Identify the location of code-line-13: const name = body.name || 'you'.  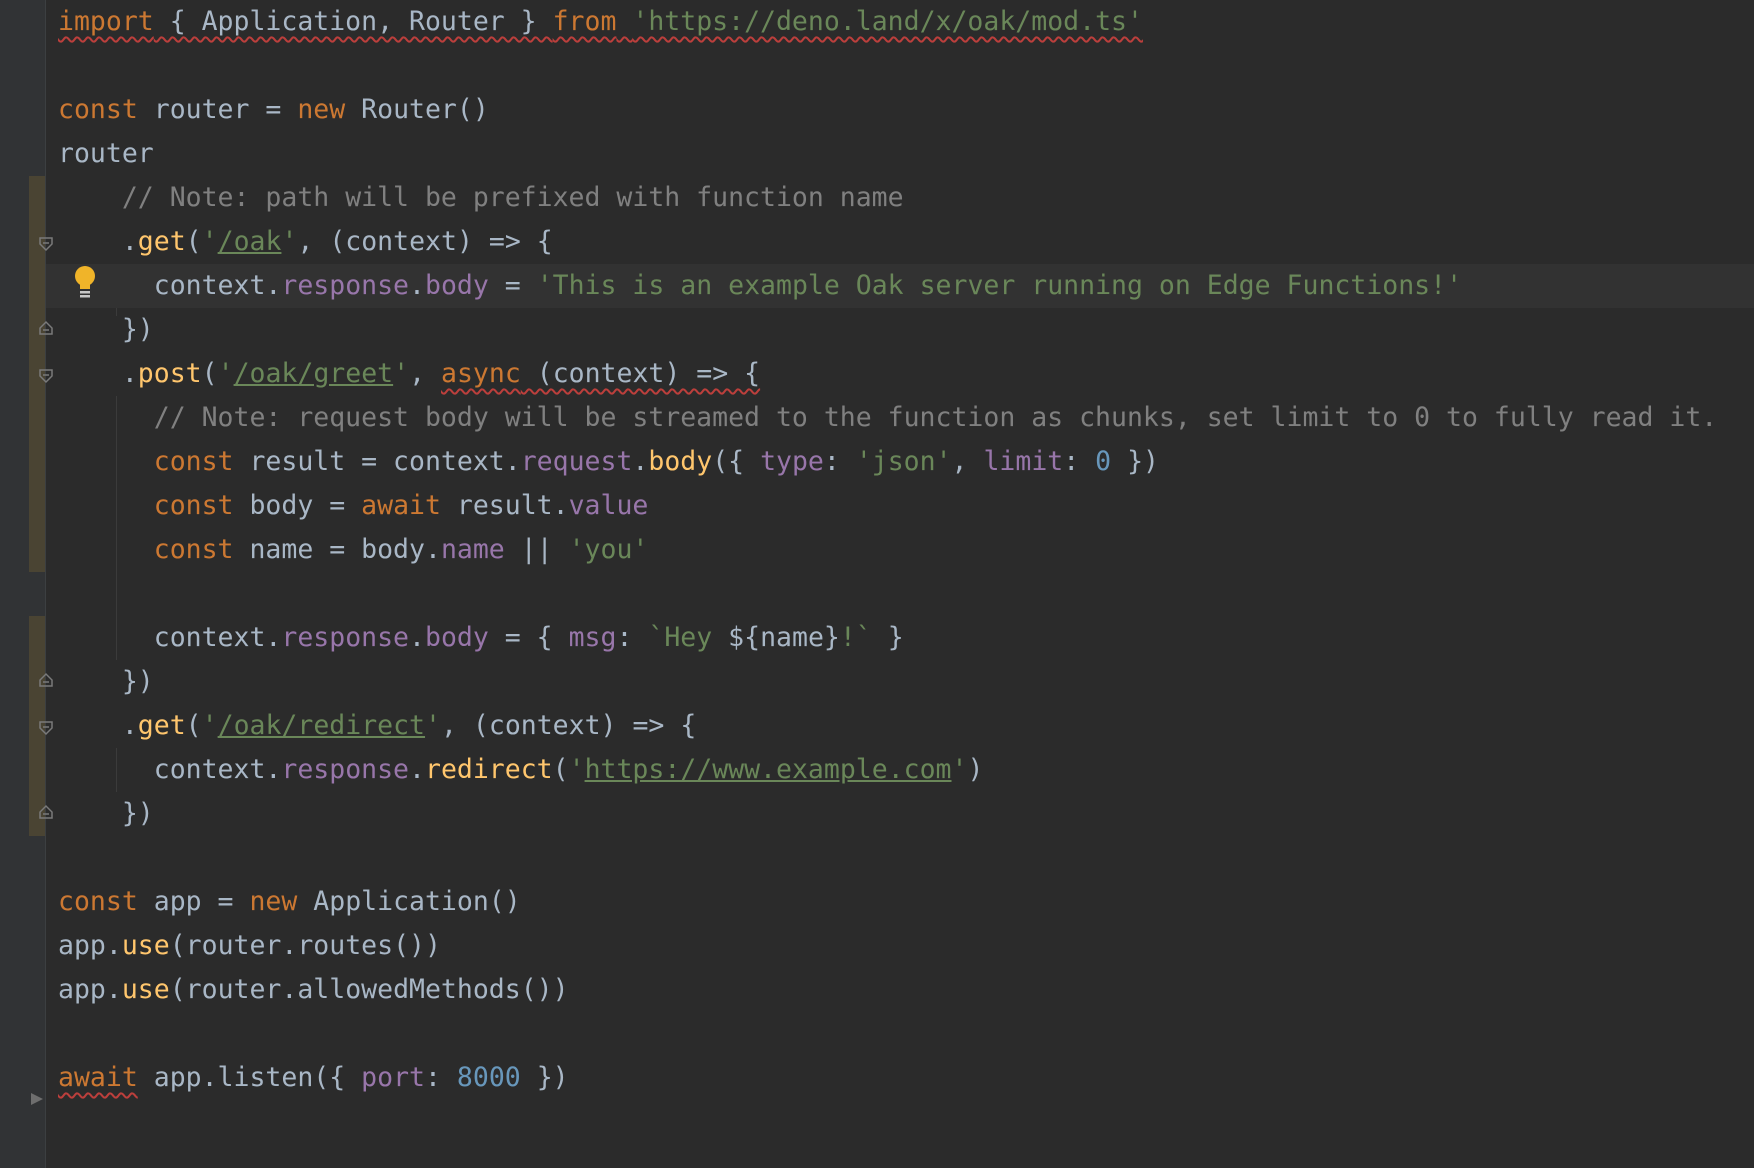
(906, 550).